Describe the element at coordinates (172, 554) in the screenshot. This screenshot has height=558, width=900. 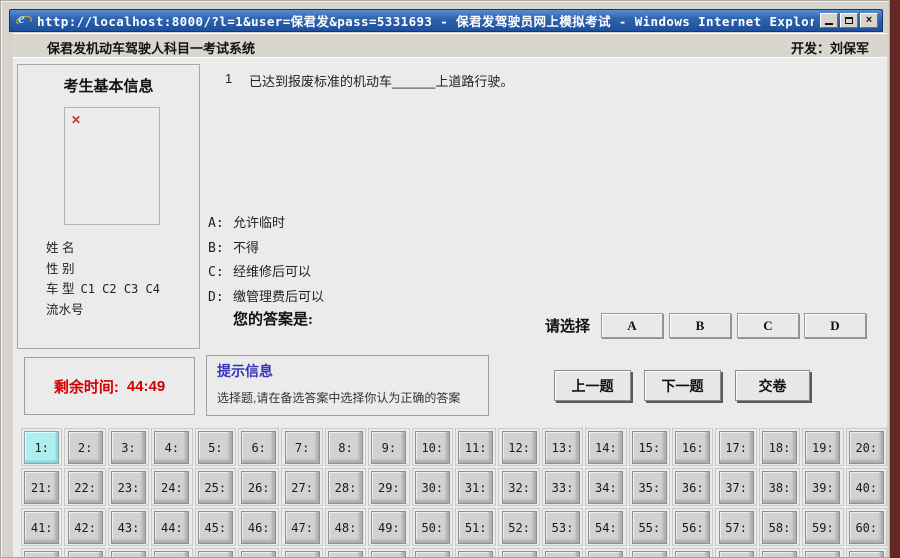
I see `question-grid-button-64: 64:` at that location.